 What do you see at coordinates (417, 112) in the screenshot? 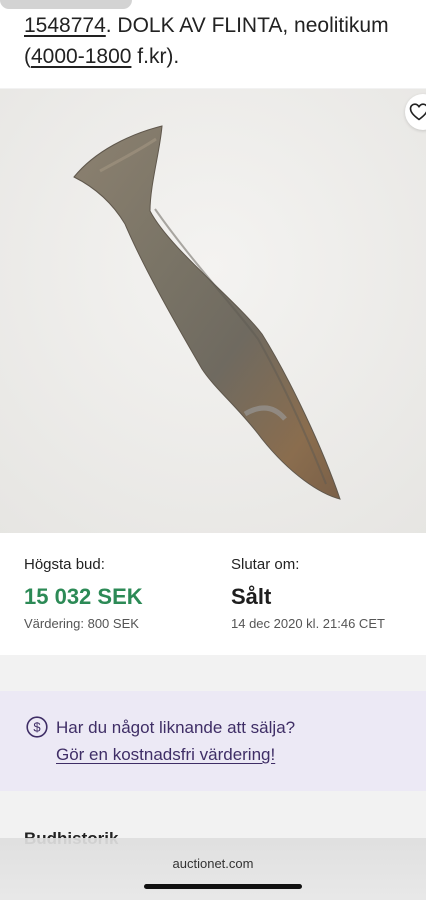
I see `heart-icon` at bounding box center [417, 112].